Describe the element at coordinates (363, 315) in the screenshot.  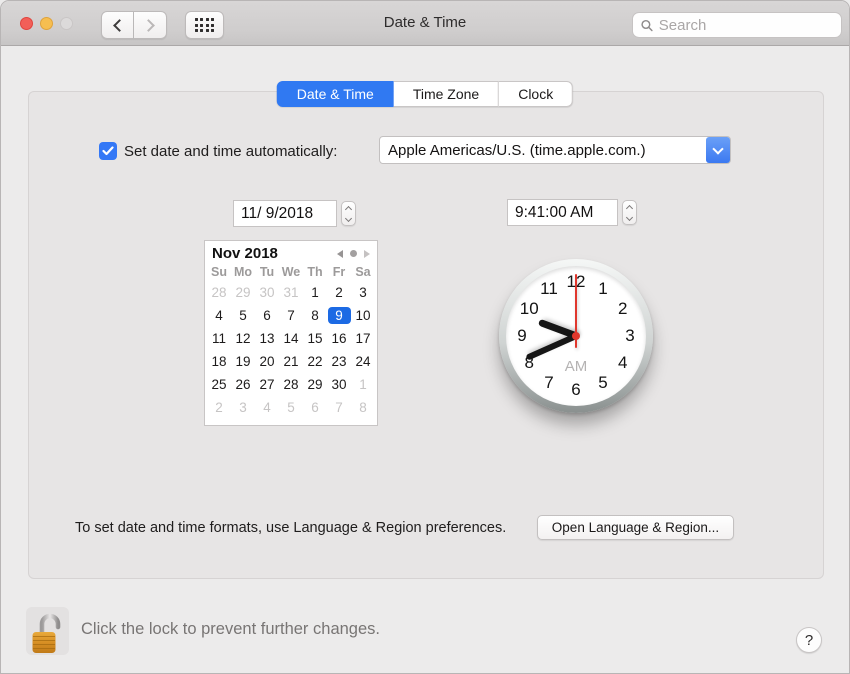
I see `calendar-day: 10` at that location.